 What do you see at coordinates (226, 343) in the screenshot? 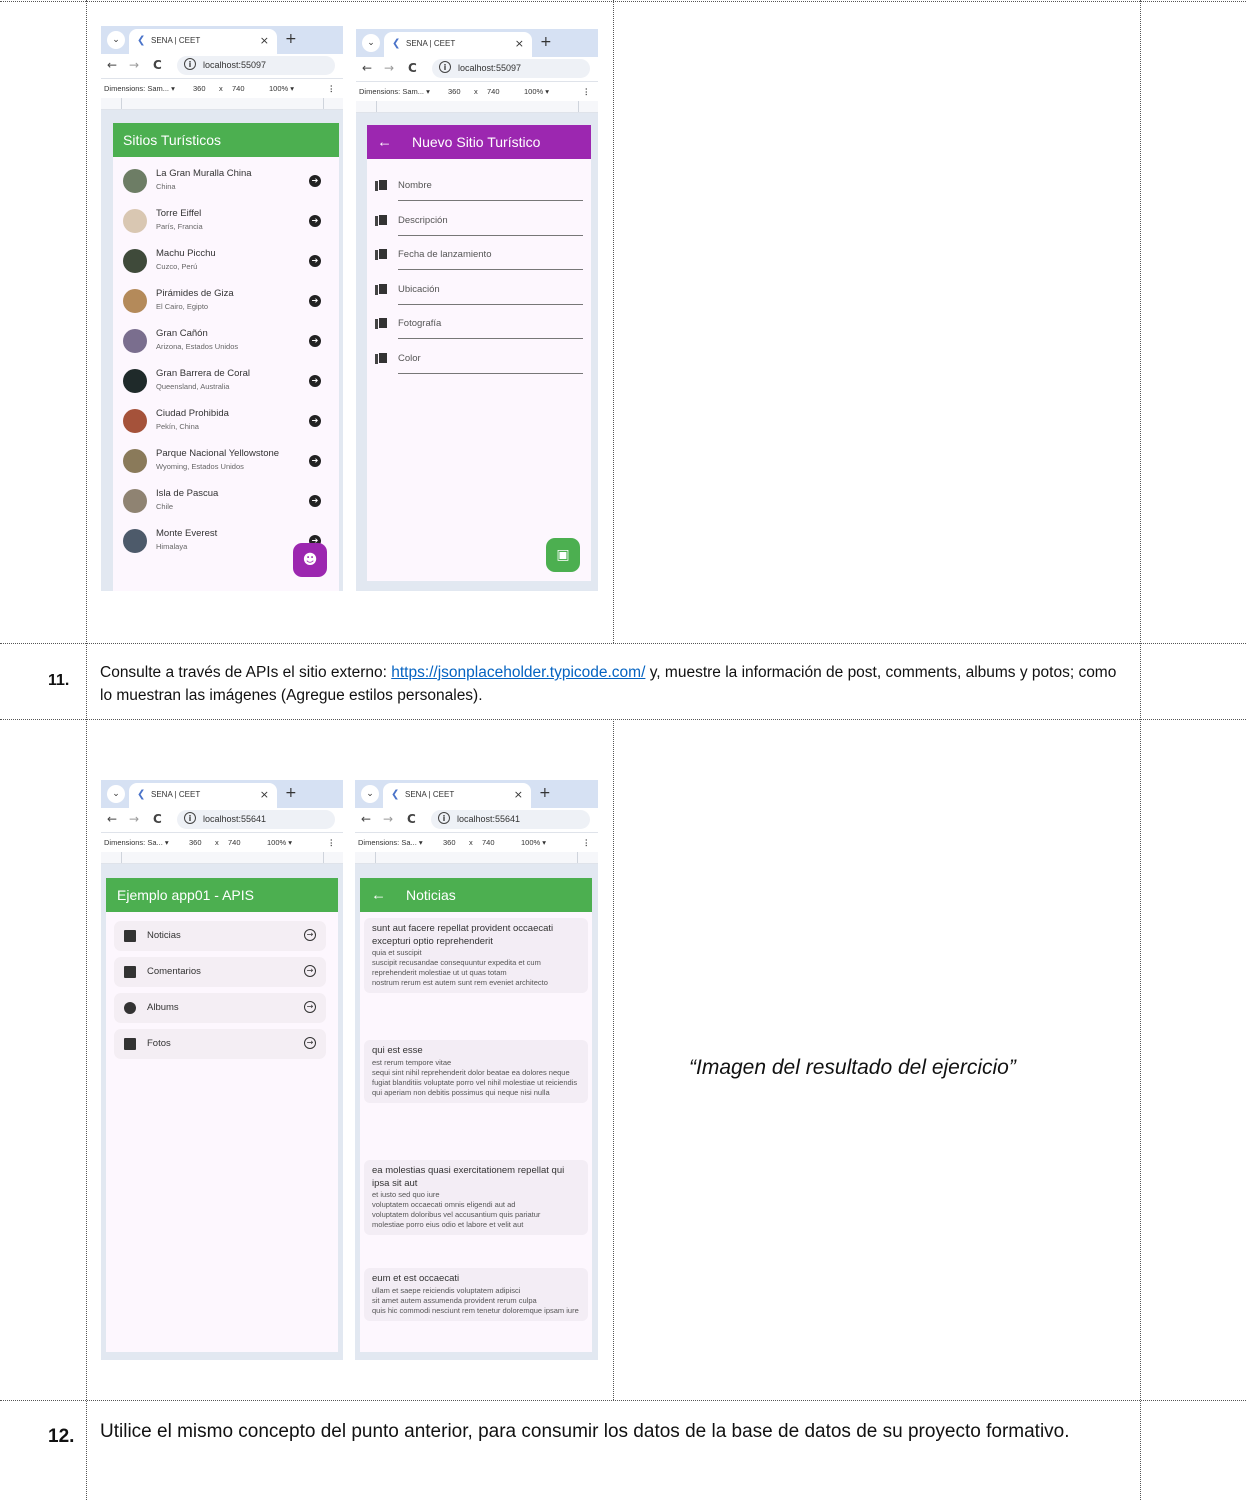
I see `list-item: Gran Cañón Arizona, Estados Unidos ➔` at bounding box center [226, 343].